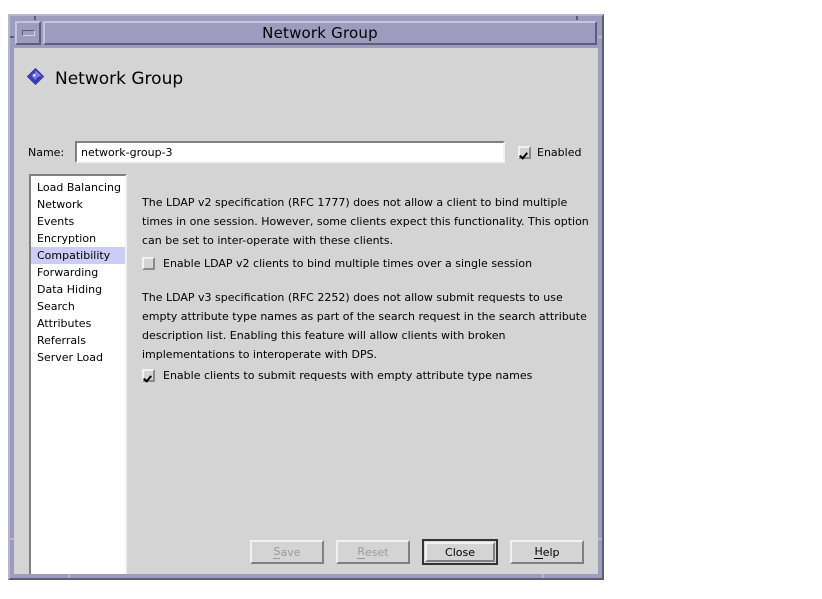 Image resolution: width=822 pixels, height=599 pixels. Describe the element at coordinates (600, 558) in the screenshot. I see `resize-handle-right-bottom` at that location.